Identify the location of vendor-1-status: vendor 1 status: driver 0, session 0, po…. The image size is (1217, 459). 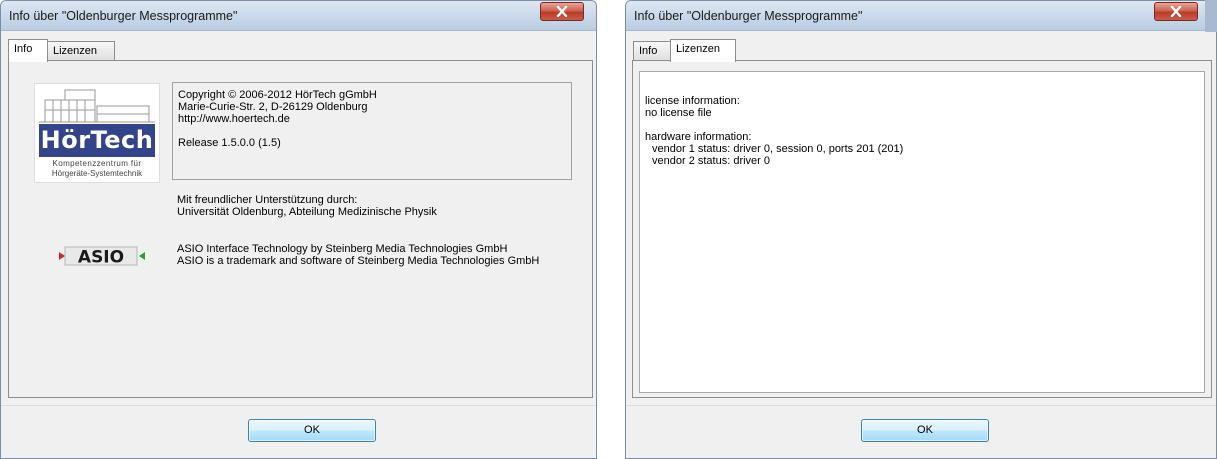
(778, 149).